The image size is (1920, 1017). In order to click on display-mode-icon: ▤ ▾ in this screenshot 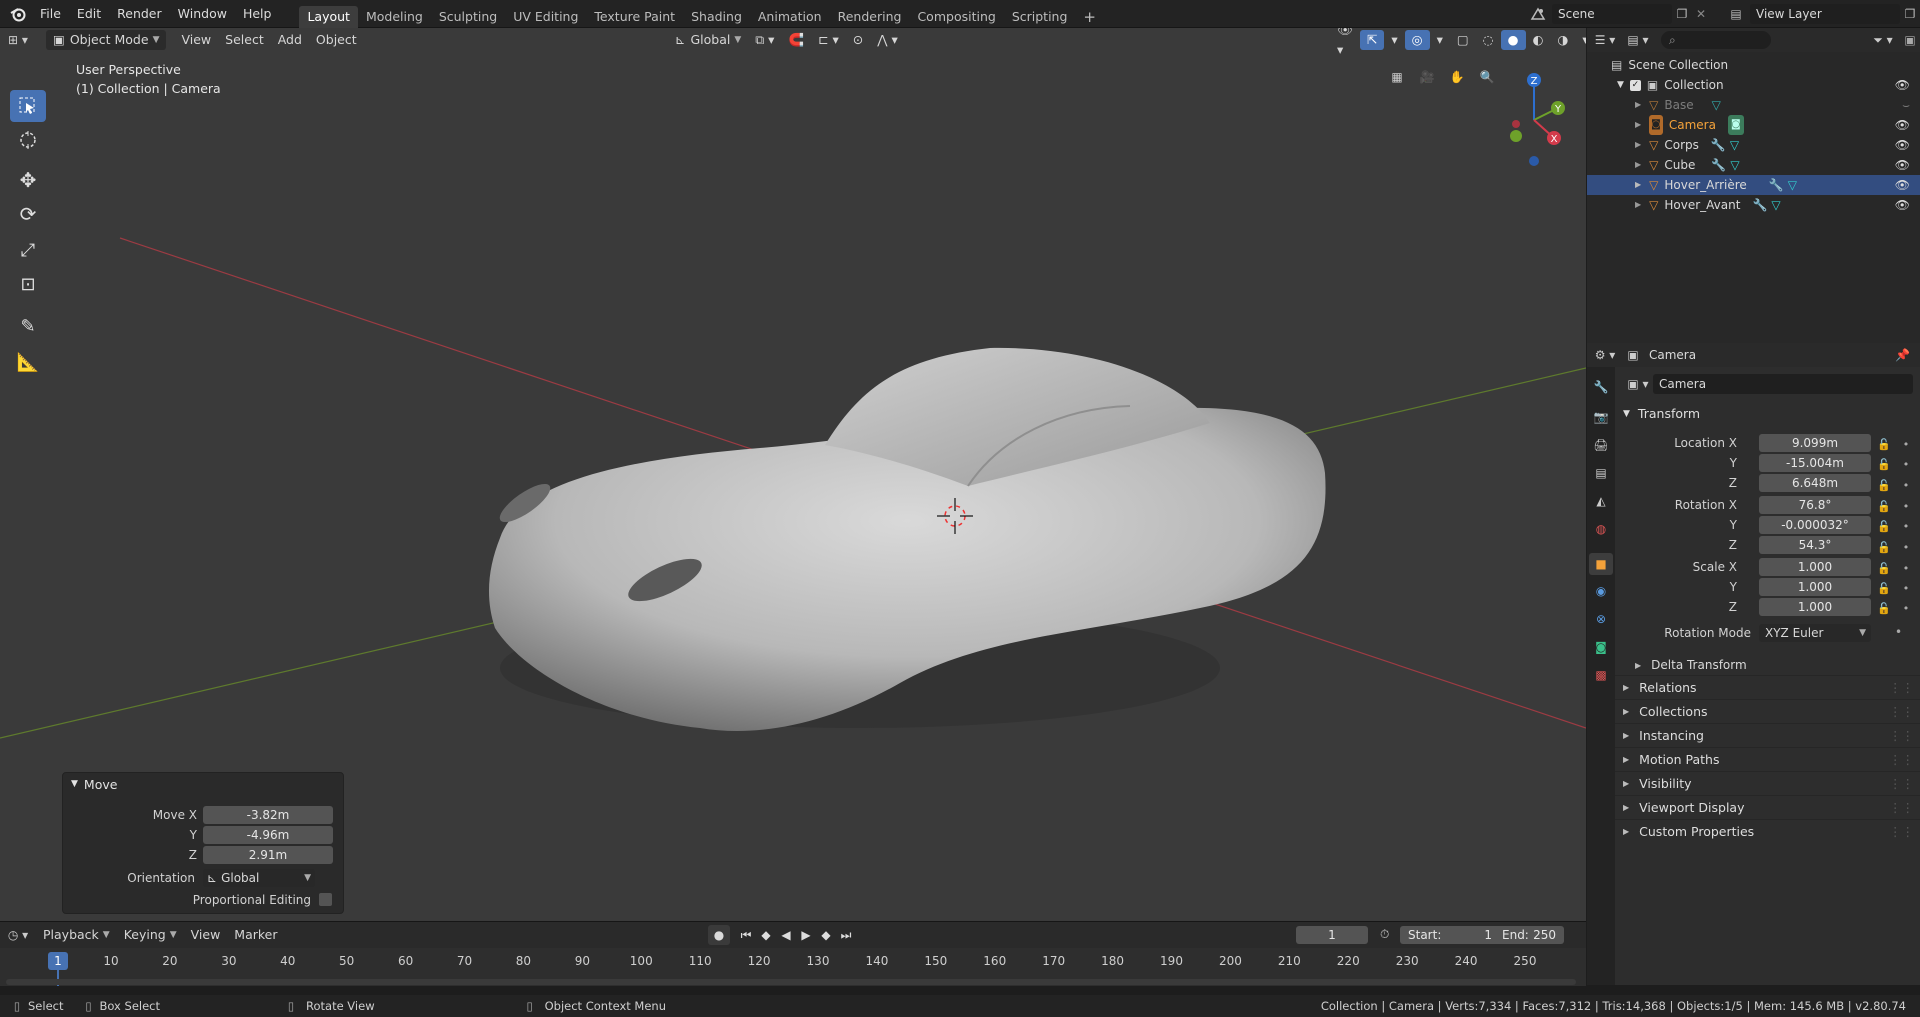, I will do `click(1638, 40)`.